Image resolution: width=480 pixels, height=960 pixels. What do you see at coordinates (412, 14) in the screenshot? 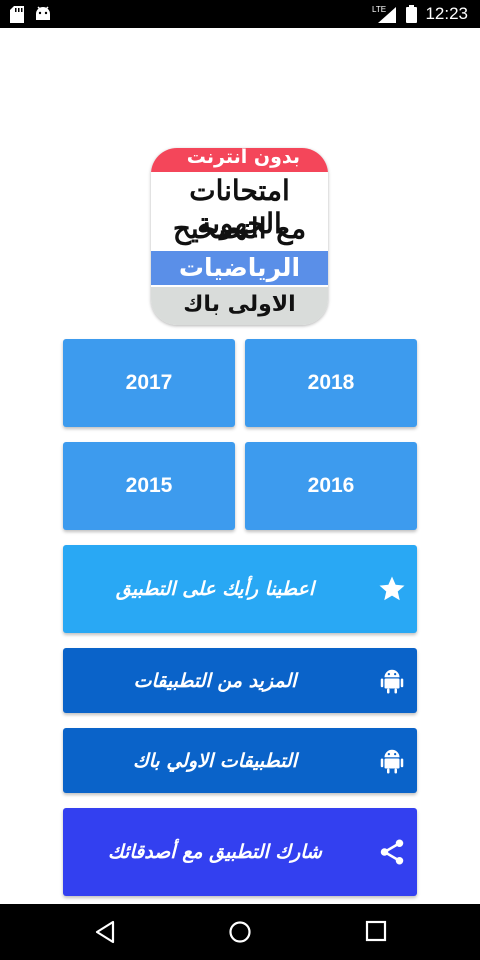
I see `battery-icon` at bounding box center [412, 14].